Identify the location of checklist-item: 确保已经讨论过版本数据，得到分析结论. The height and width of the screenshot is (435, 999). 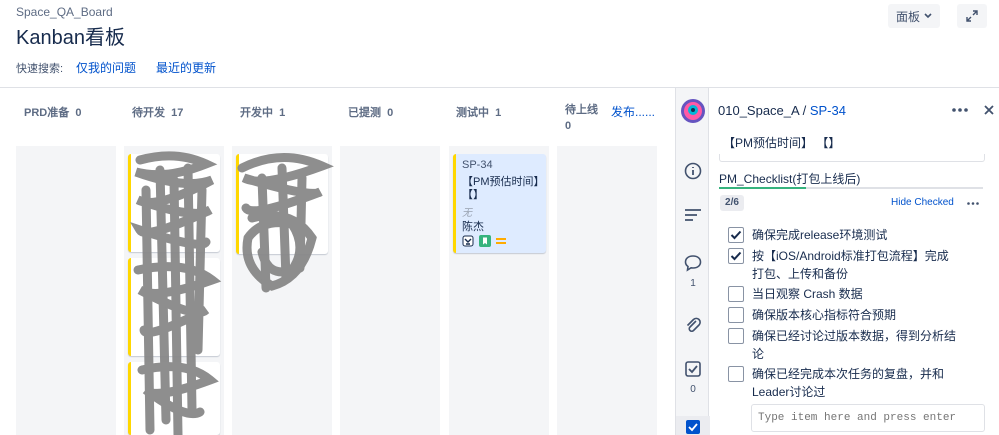
(843, 345).